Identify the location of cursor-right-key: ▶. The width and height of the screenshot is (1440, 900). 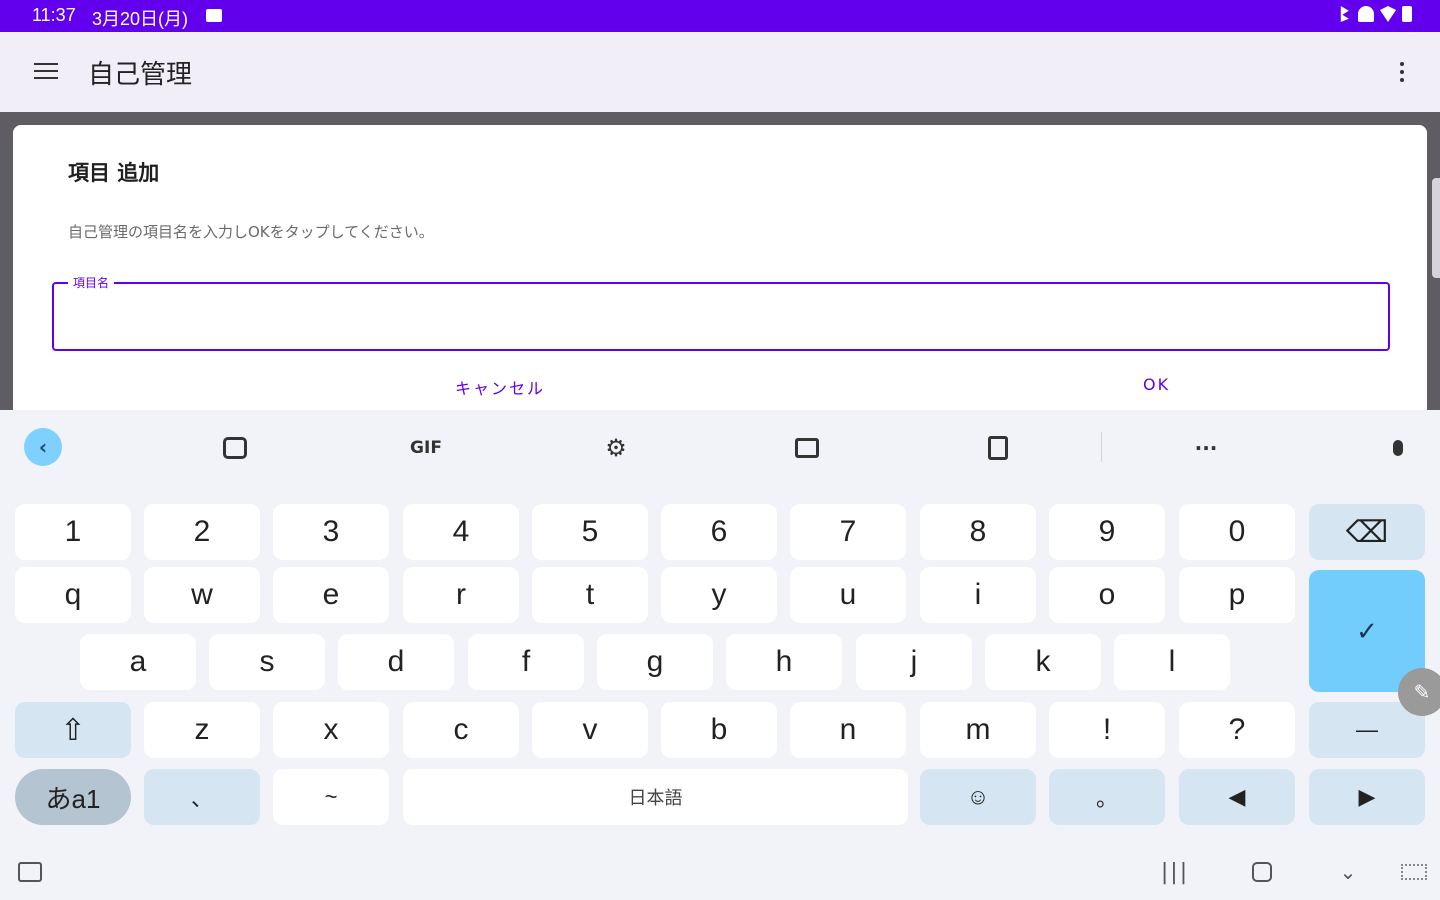
(1367, 797).